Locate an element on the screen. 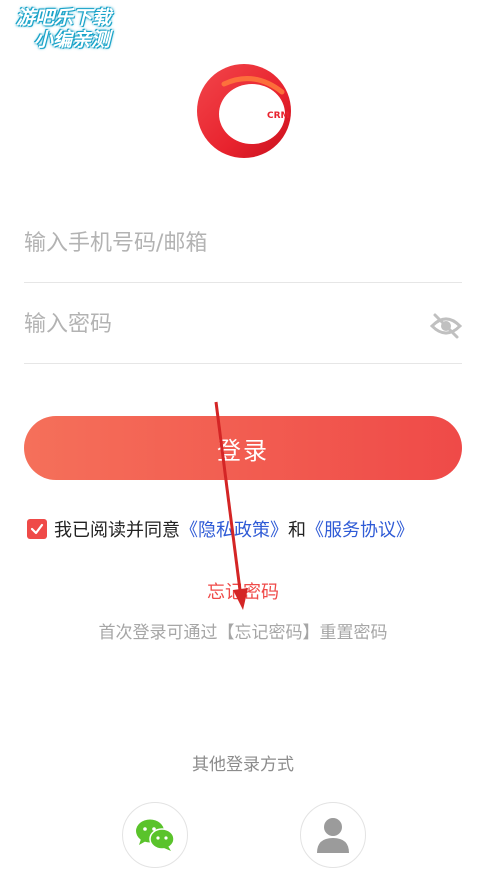  wechat-icon is located at coordinates (155, 835).